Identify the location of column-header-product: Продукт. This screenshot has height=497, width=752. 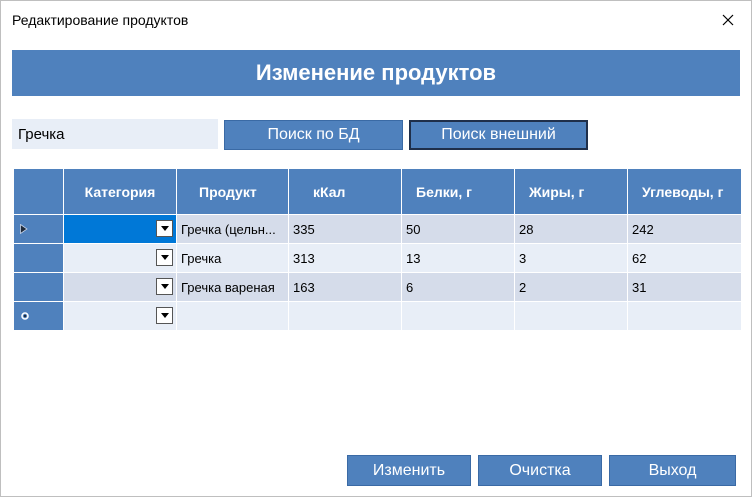
(232, 191).